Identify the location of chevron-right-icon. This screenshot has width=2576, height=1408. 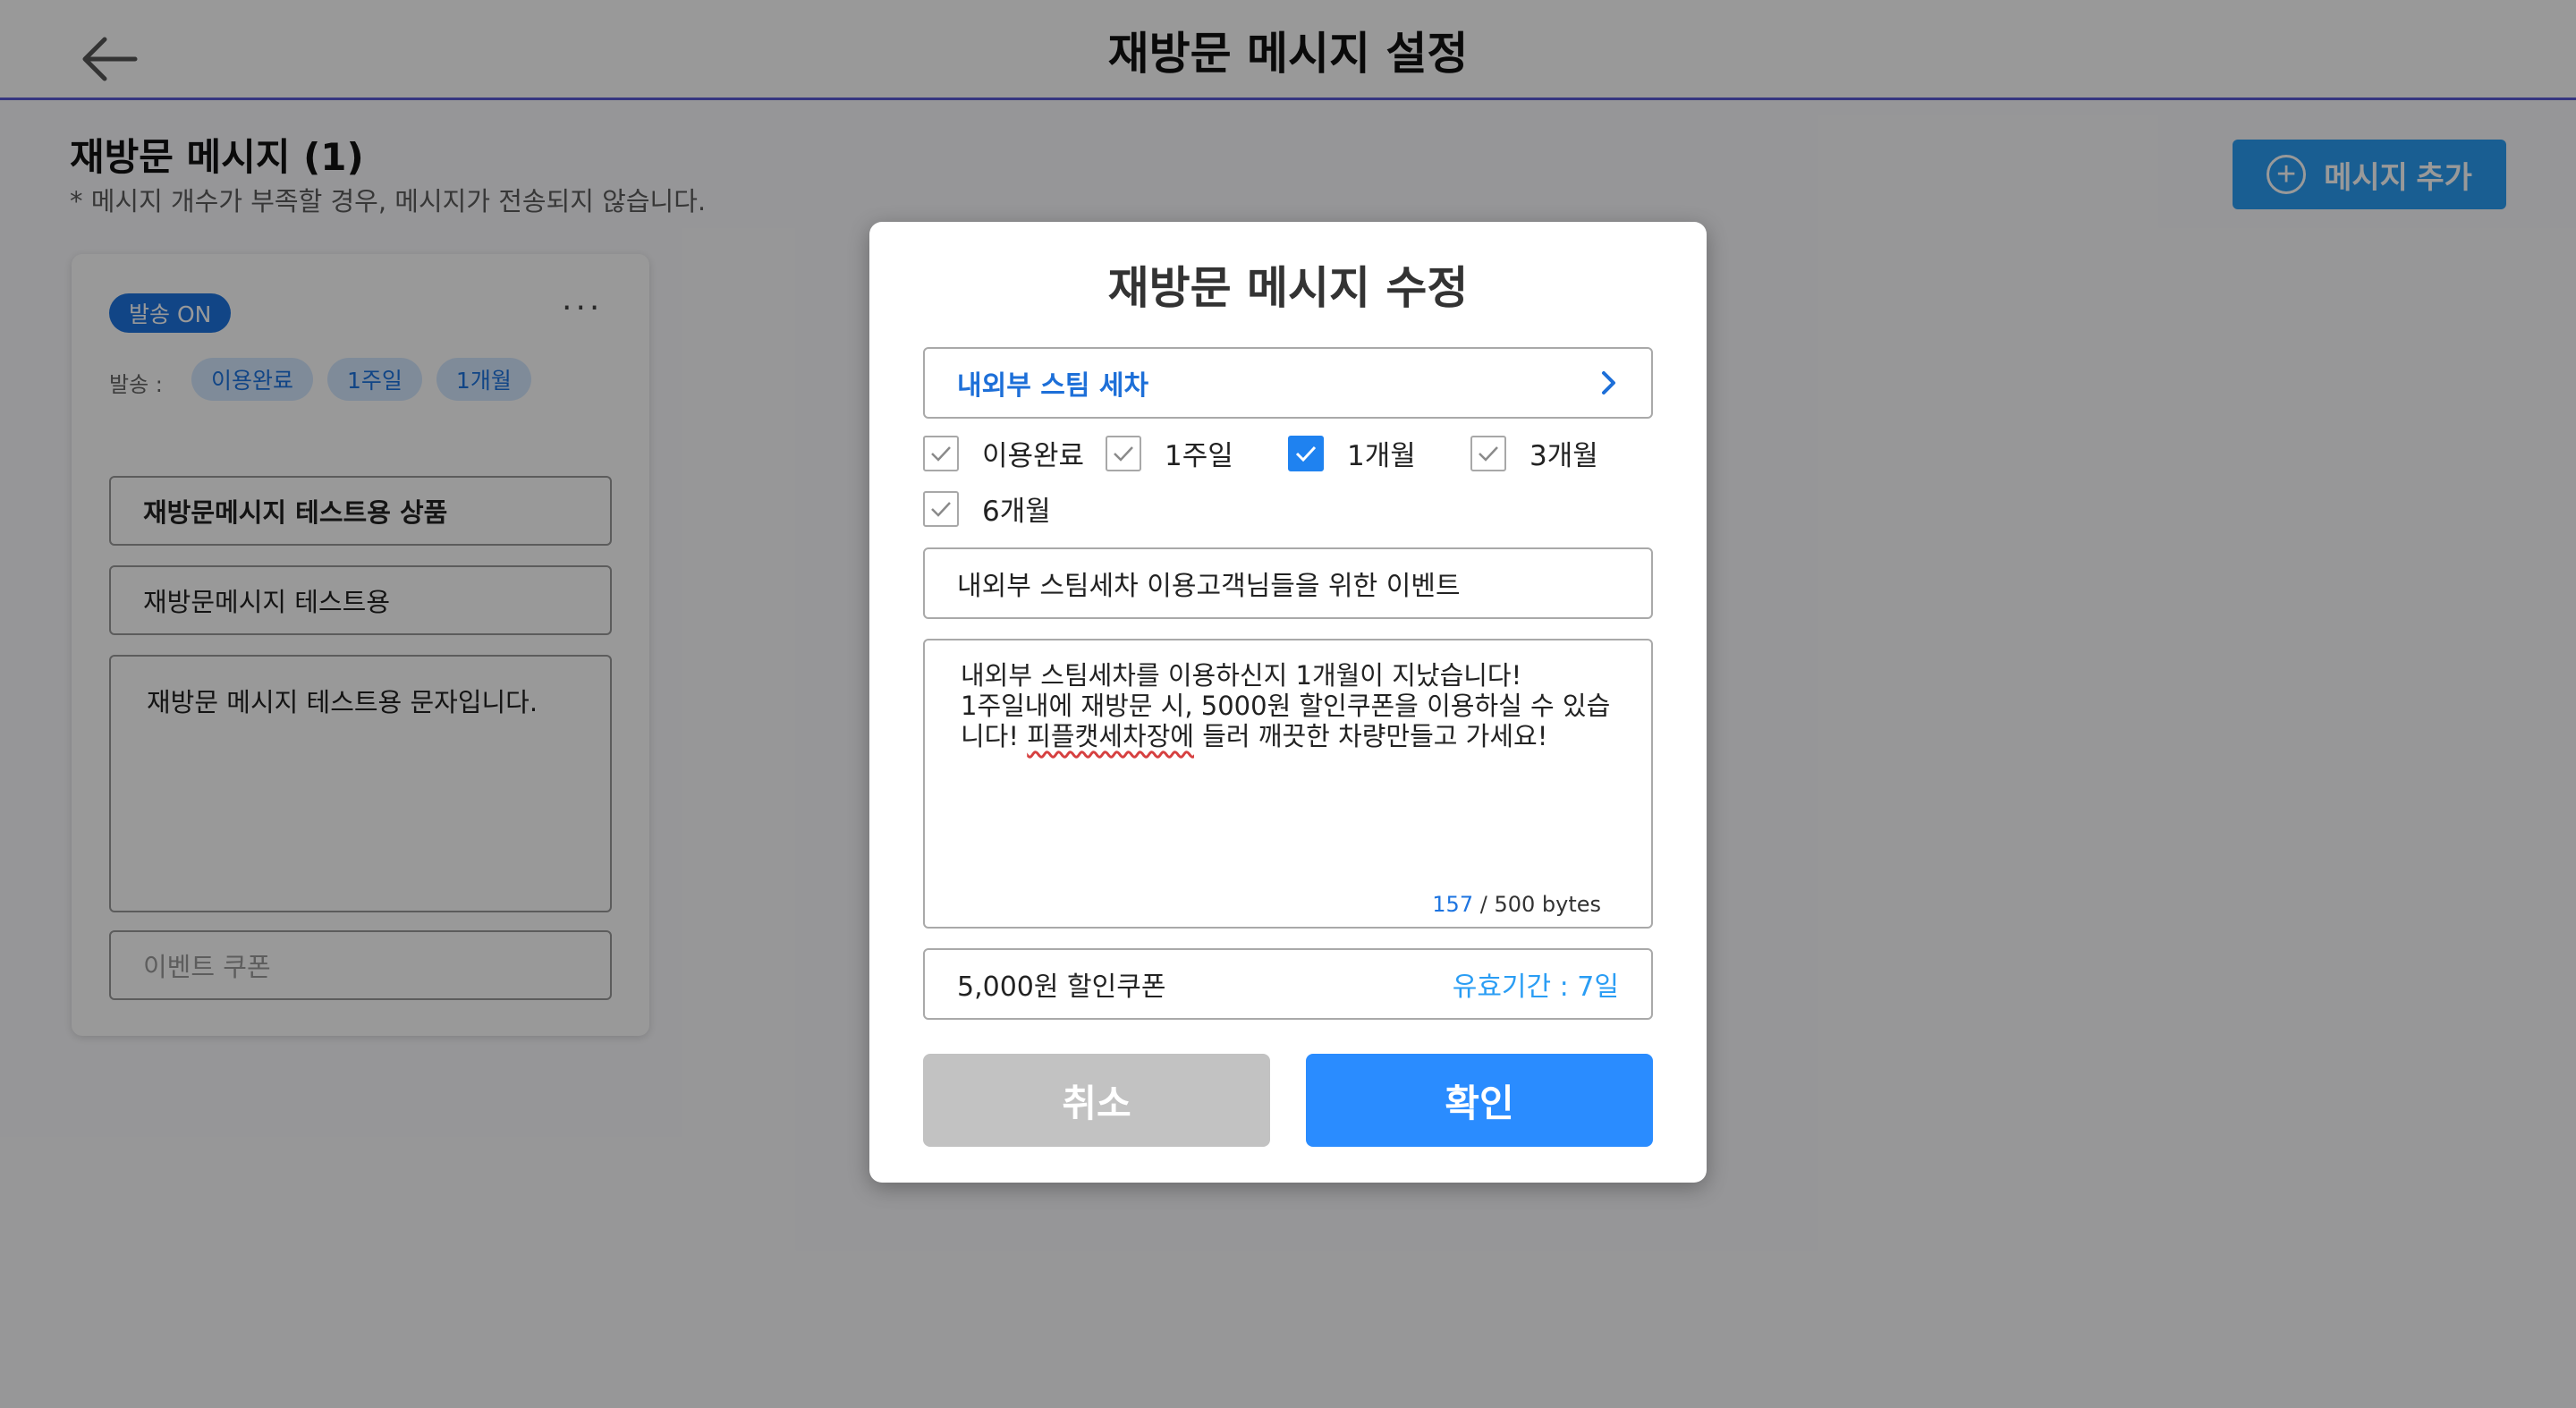
(1608, 382).